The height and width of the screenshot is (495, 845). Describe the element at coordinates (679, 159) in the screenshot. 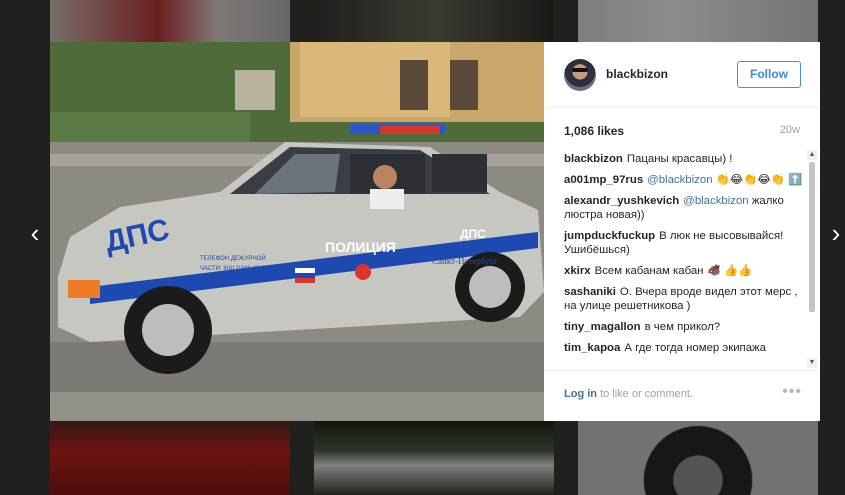

I see `comment-text: Пацаны красавцы) !` at that location.